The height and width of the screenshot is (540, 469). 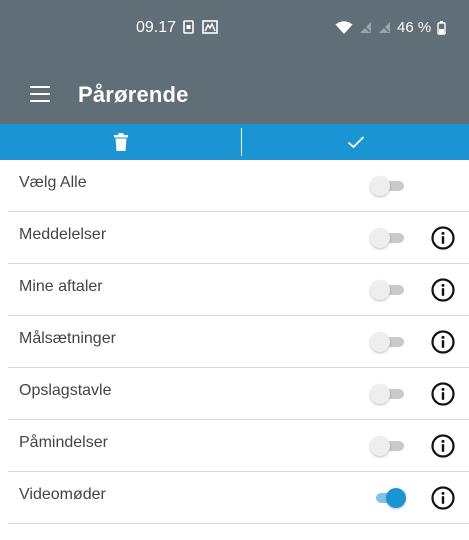 I want to click on status-time: 09.17, so click(x=156, y=27).